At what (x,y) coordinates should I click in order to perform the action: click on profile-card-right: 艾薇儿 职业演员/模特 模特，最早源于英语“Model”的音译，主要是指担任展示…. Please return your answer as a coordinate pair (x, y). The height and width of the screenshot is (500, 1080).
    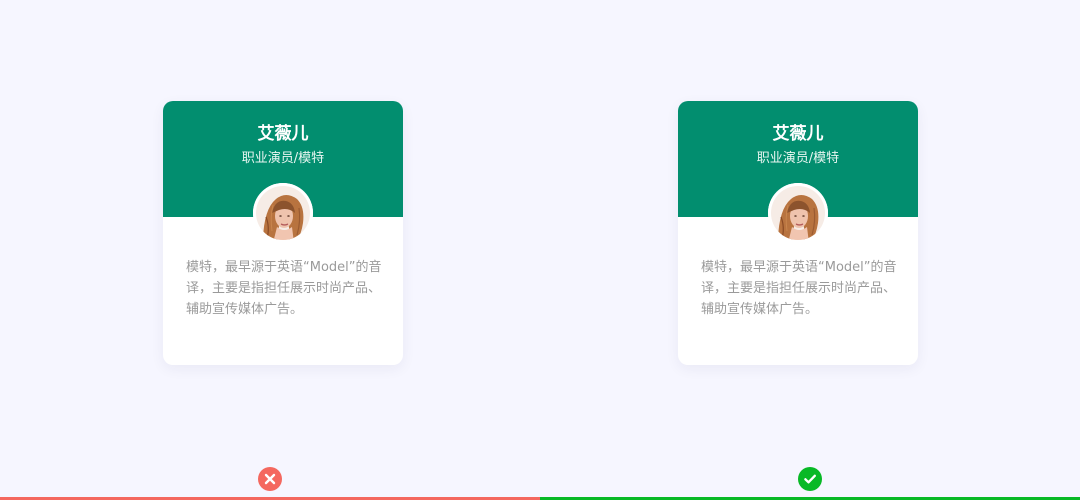
    Looking at the image, I should click on (798, 233).